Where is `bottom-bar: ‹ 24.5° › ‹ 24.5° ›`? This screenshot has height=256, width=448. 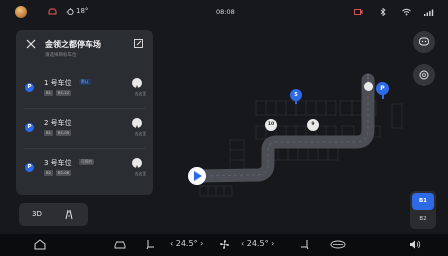
bottom-bar: ‹ 24.5° › ‹ 24.5° › is located at coordinates (224, 245).